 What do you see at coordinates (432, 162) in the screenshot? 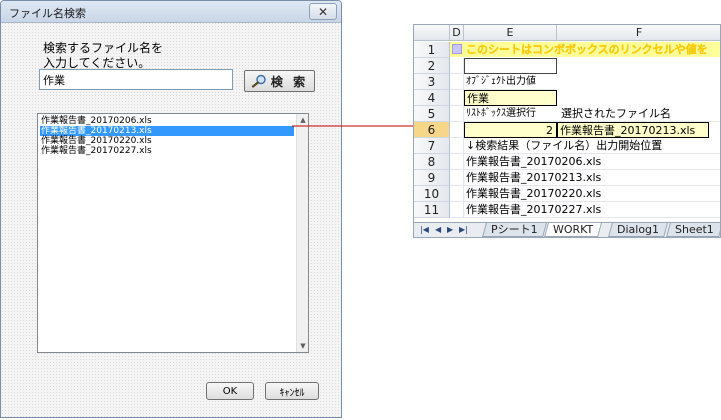
I see `row-header-8: 8` at bounding box center [432, 162].